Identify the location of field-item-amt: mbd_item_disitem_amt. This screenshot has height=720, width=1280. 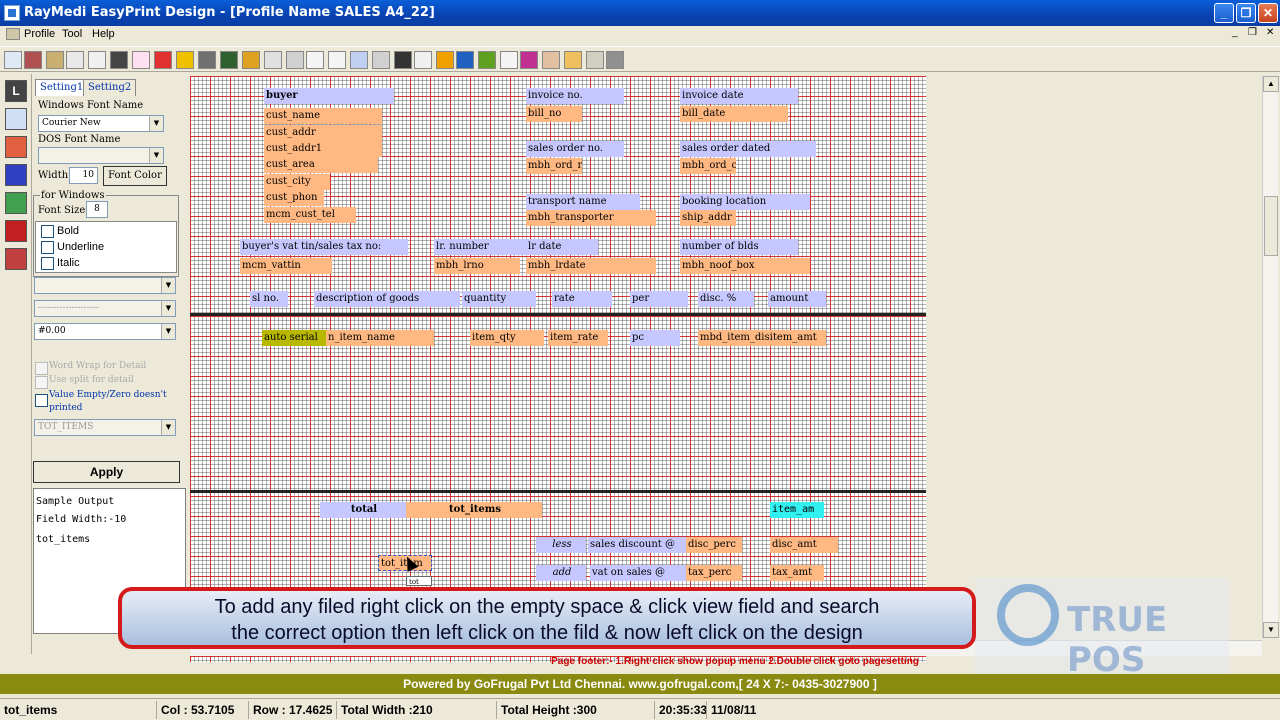
(762, 338).